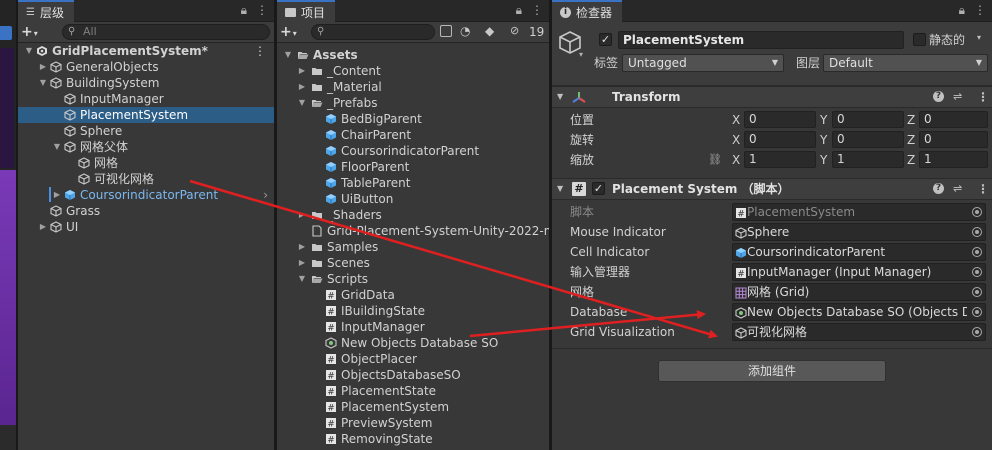  I want to click on hierarchy-item: ▶ CoursorindicatorParent ›, so click(146, 195).